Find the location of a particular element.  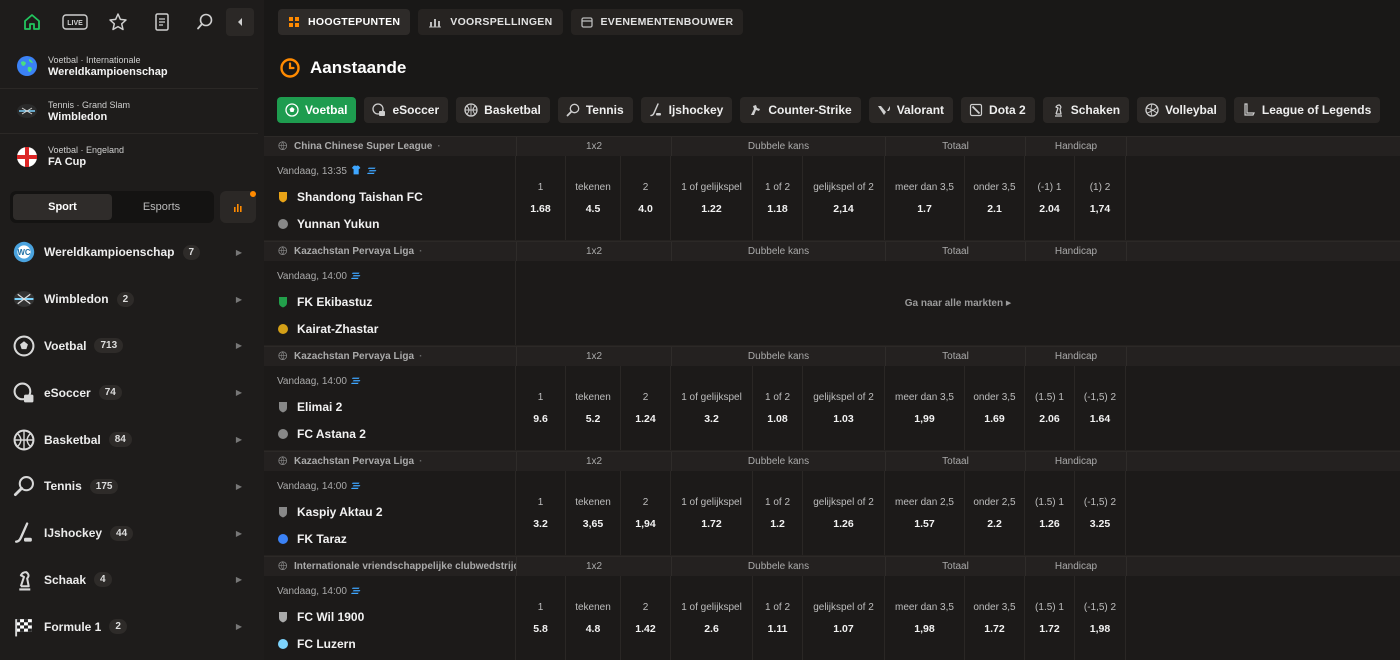

sidebar-sport-item: Formule 1 2 ▶ is located at coordinates (132, 626).